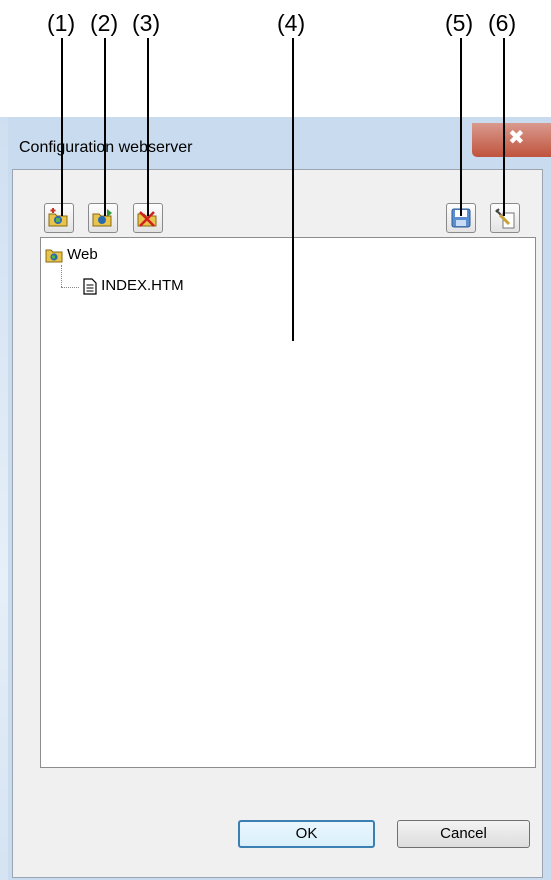  I want to click on web-folder-icon, so click(54, 256).